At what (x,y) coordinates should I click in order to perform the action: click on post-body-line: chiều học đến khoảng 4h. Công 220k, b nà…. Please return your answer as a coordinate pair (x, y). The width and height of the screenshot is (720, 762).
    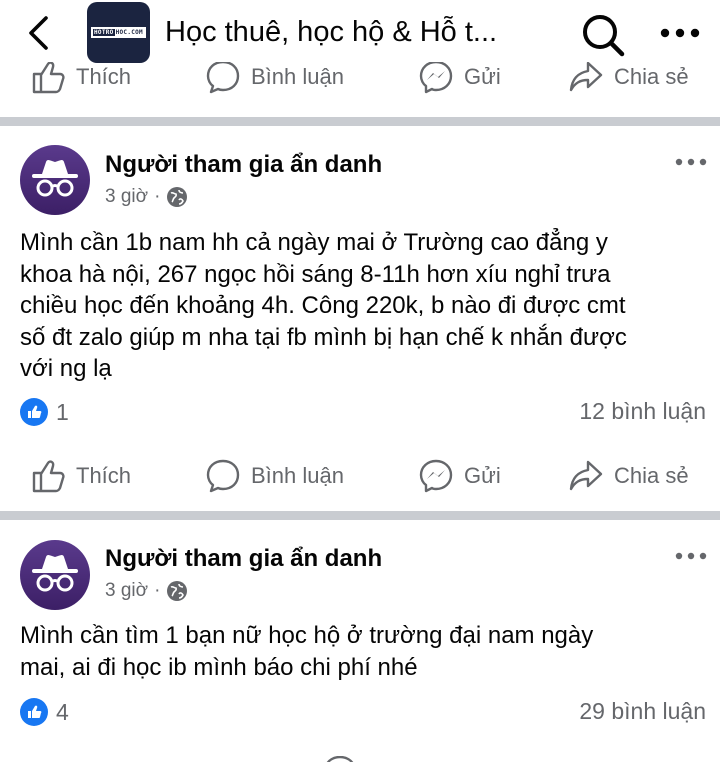
    Looking at the image, I should click on (323, 305).